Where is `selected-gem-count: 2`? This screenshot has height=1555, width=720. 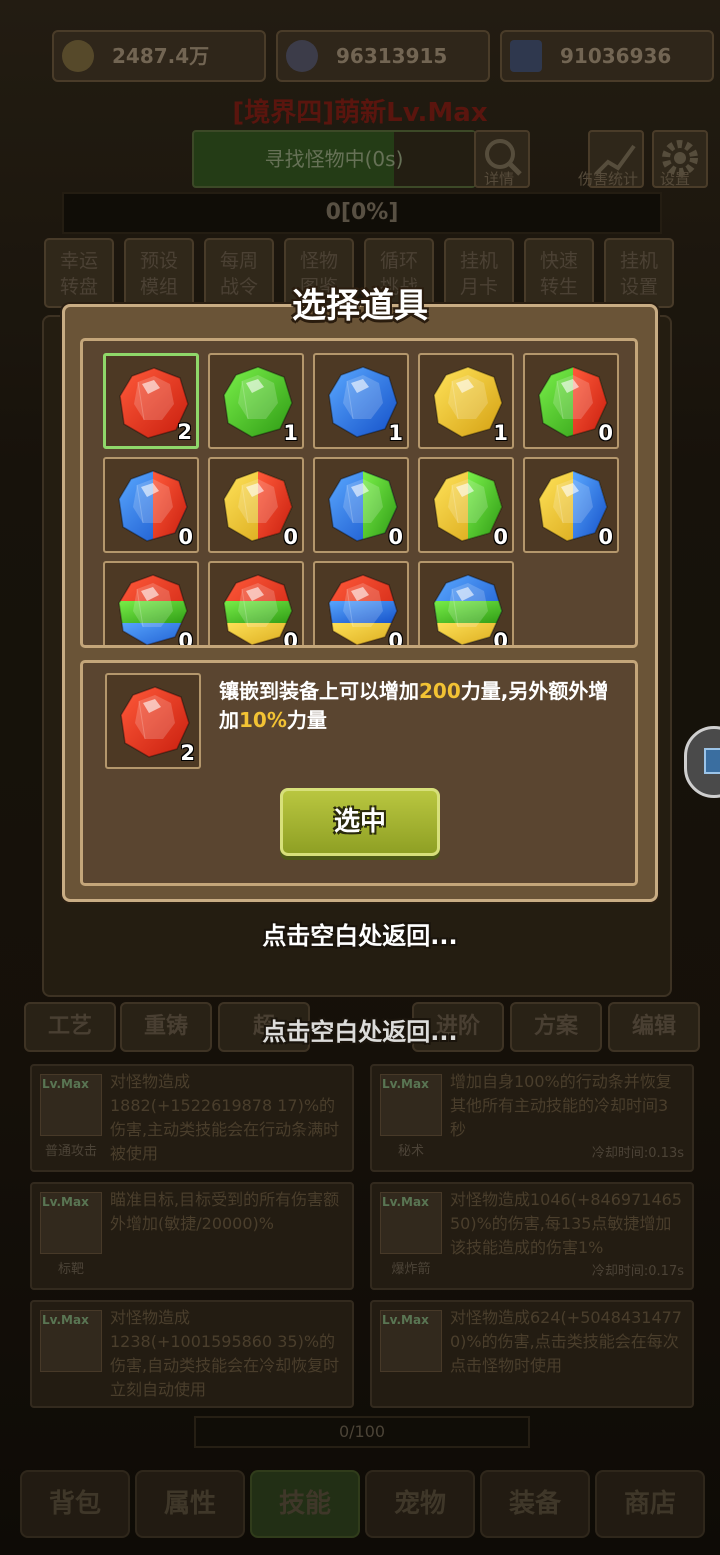 selected-gem-count: 2 is located at coordinates (187, 753).